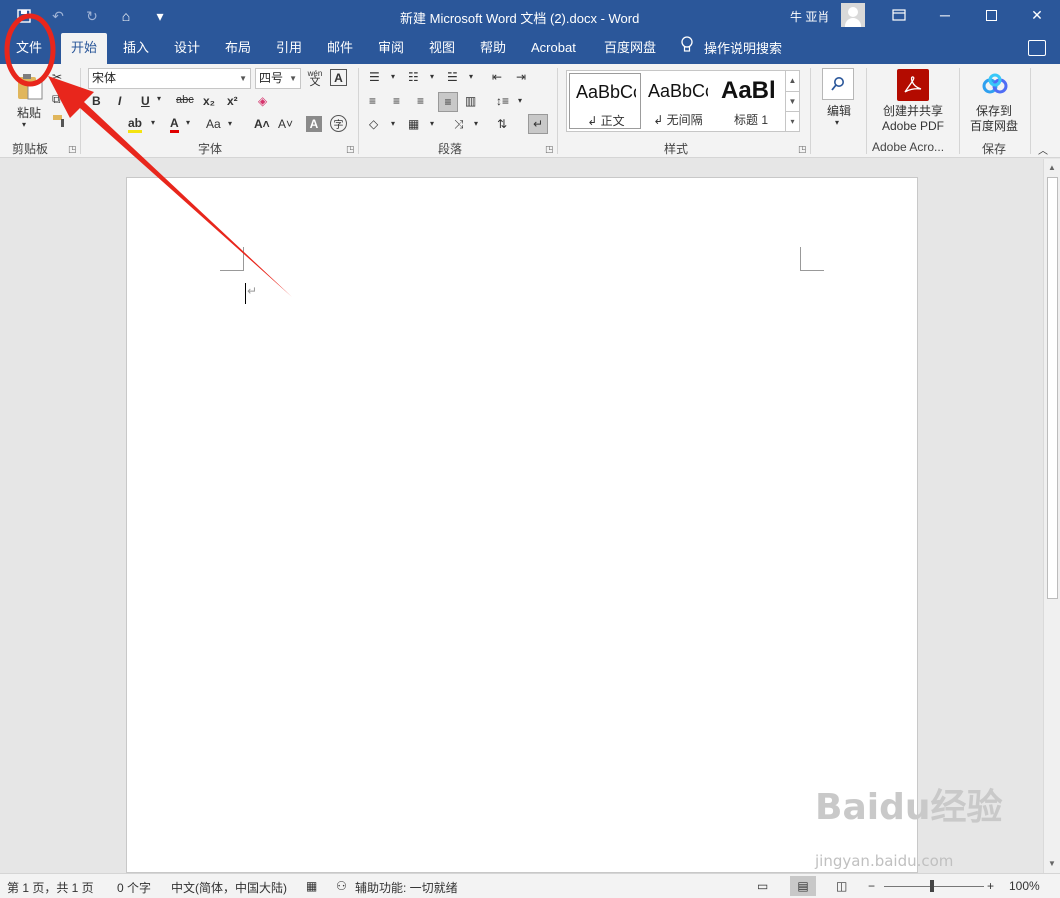 Image resolution: width=1060 pixels, height=898 pixels. I want to click on font-color-icon: A, so click(174, 124).